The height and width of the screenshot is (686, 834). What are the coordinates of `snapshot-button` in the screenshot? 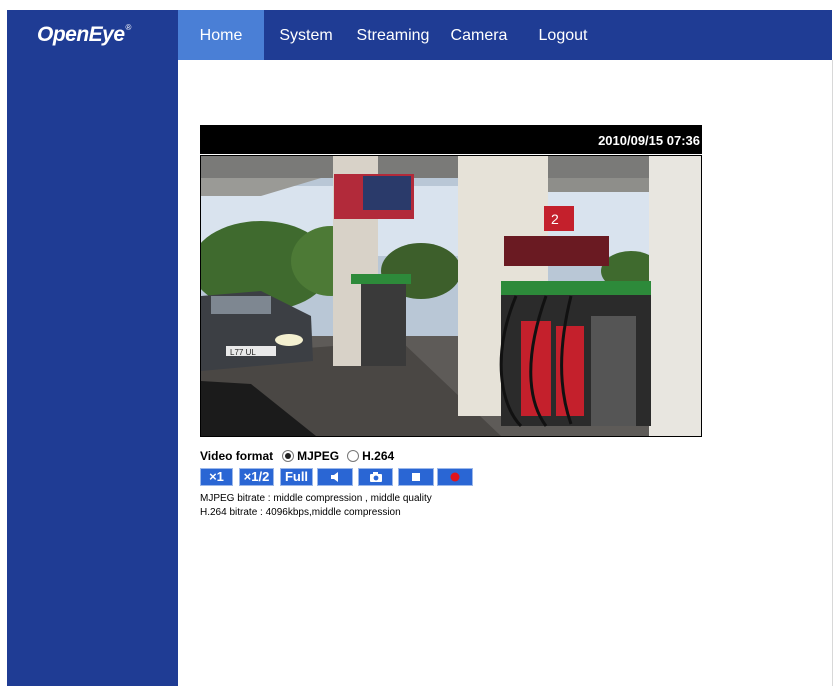 It's located at (375, 477).